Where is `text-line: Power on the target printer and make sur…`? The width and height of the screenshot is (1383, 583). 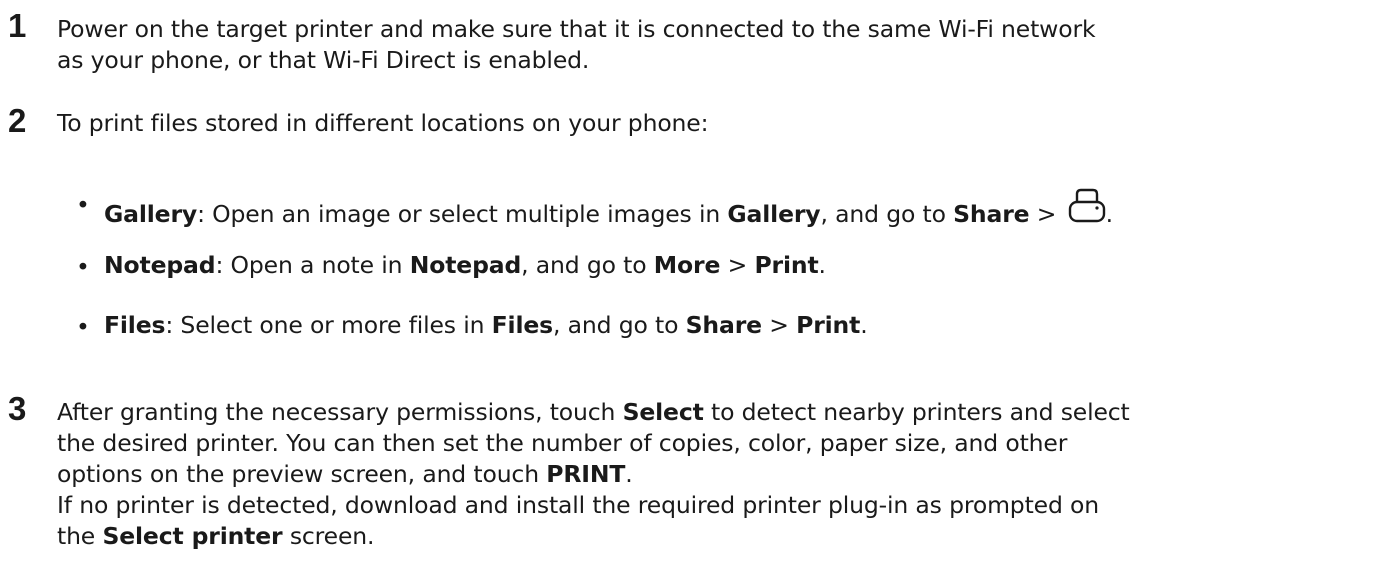 text-line: Power on the target printer and make sur… is located at coordinates (576, 29).